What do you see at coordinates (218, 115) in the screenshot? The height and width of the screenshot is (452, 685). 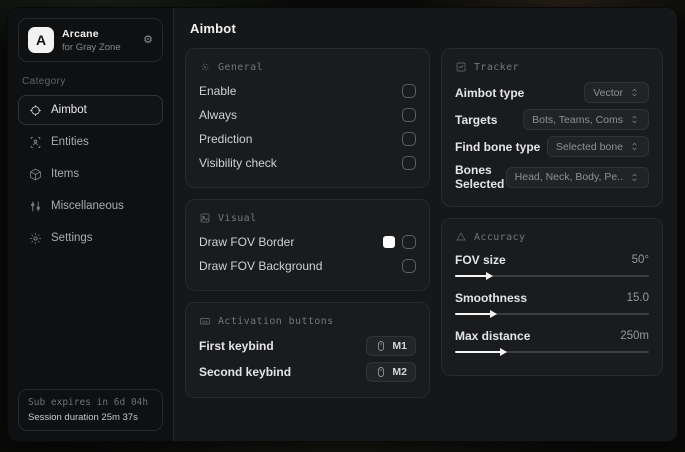 I see `setting-label: Always` at bounding box center [218, 115].